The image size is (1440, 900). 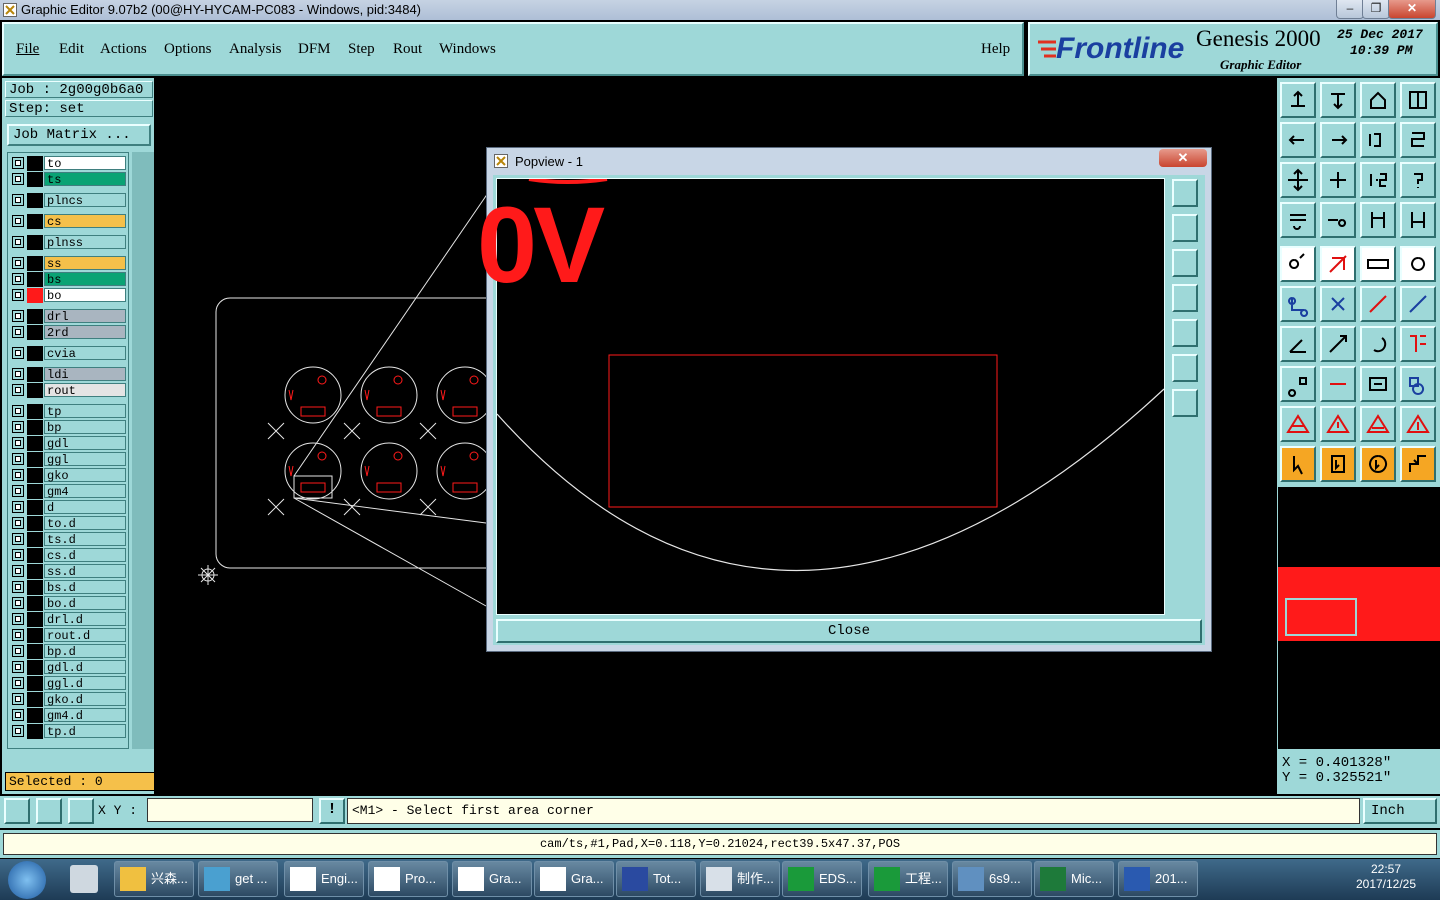 I want to click on triangle-b-icon, so click(x=1338, y=424).